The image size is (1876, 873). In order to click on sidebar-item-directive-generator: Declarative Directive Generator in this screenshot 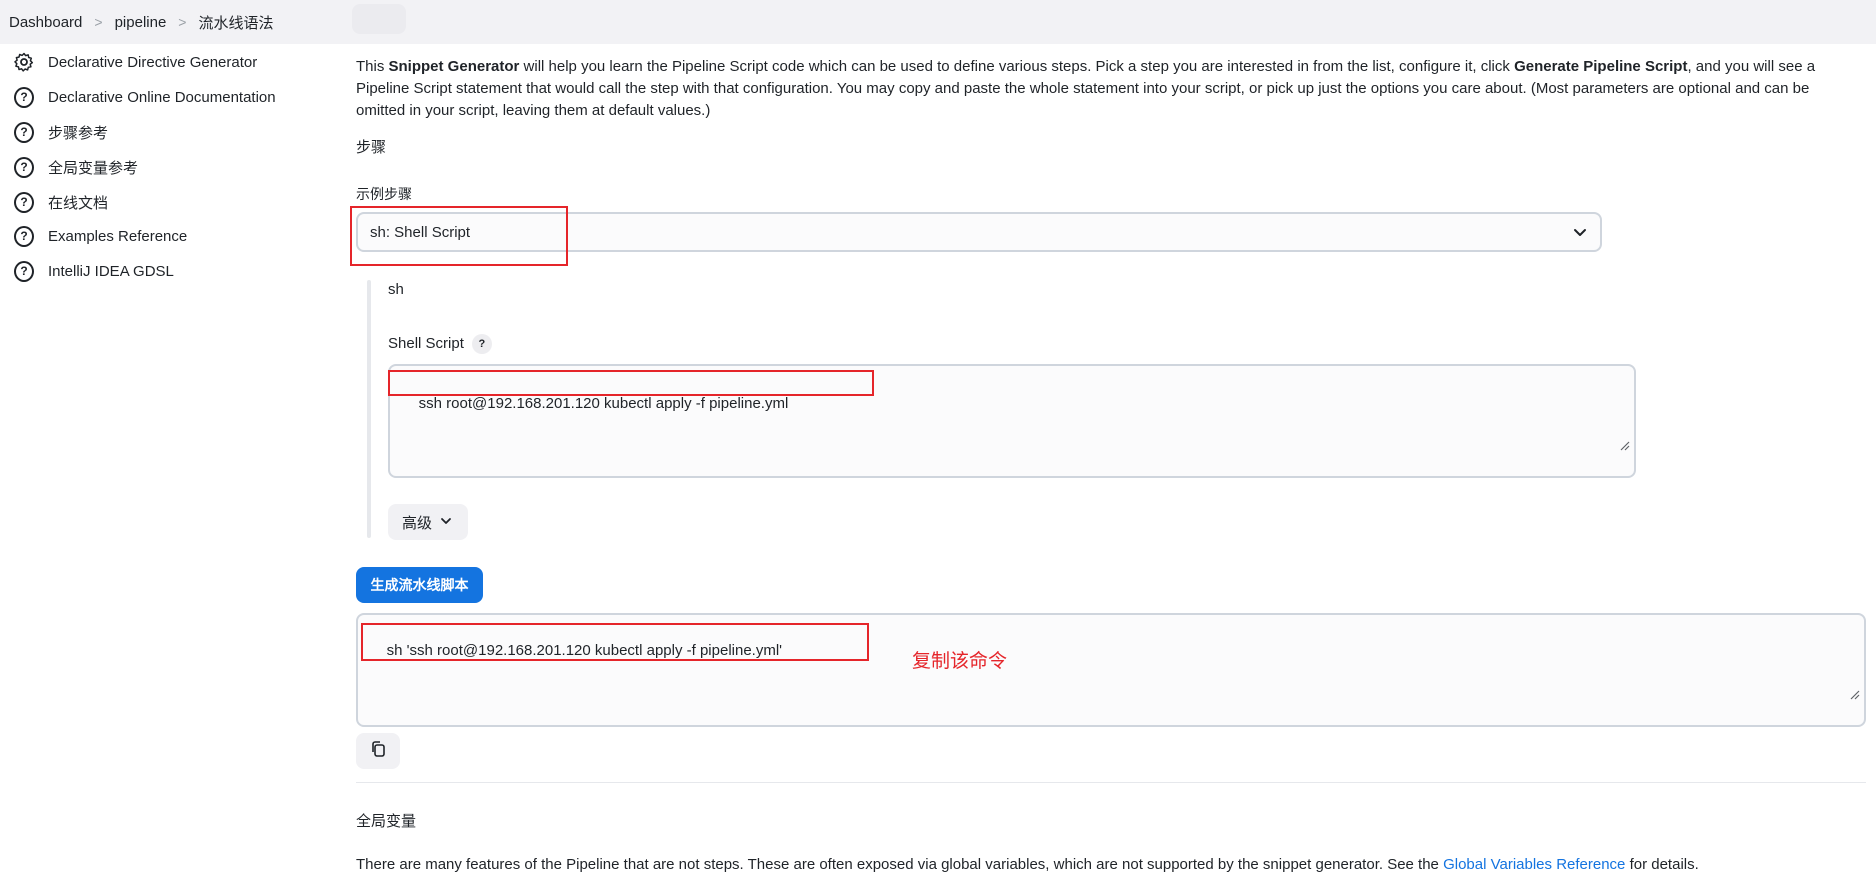, I will do `click(135, 62)`.